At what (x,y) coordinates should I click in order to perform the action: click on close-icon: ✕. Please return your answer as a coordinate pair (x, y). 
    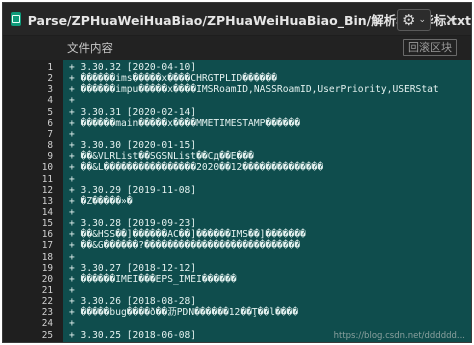
    Looking at the image, I should click on (451, 20).